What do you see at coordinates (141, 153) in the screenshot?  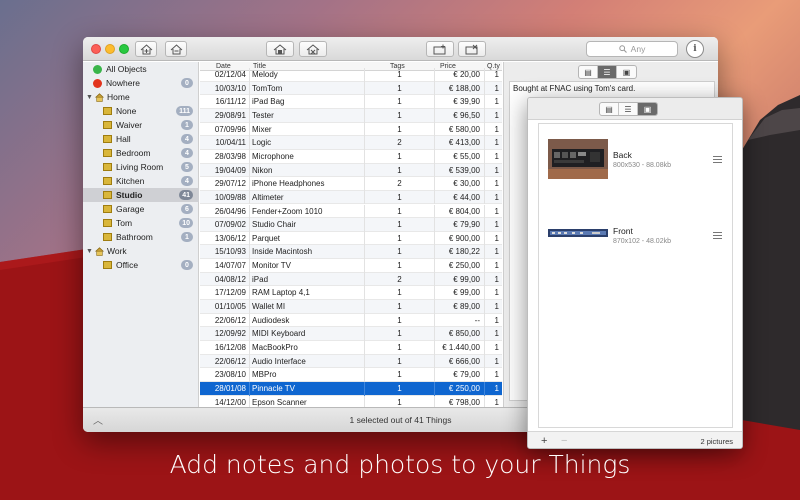 I see `sidebar-item-room: Bedroom 4` at bounding box center [141, 153].